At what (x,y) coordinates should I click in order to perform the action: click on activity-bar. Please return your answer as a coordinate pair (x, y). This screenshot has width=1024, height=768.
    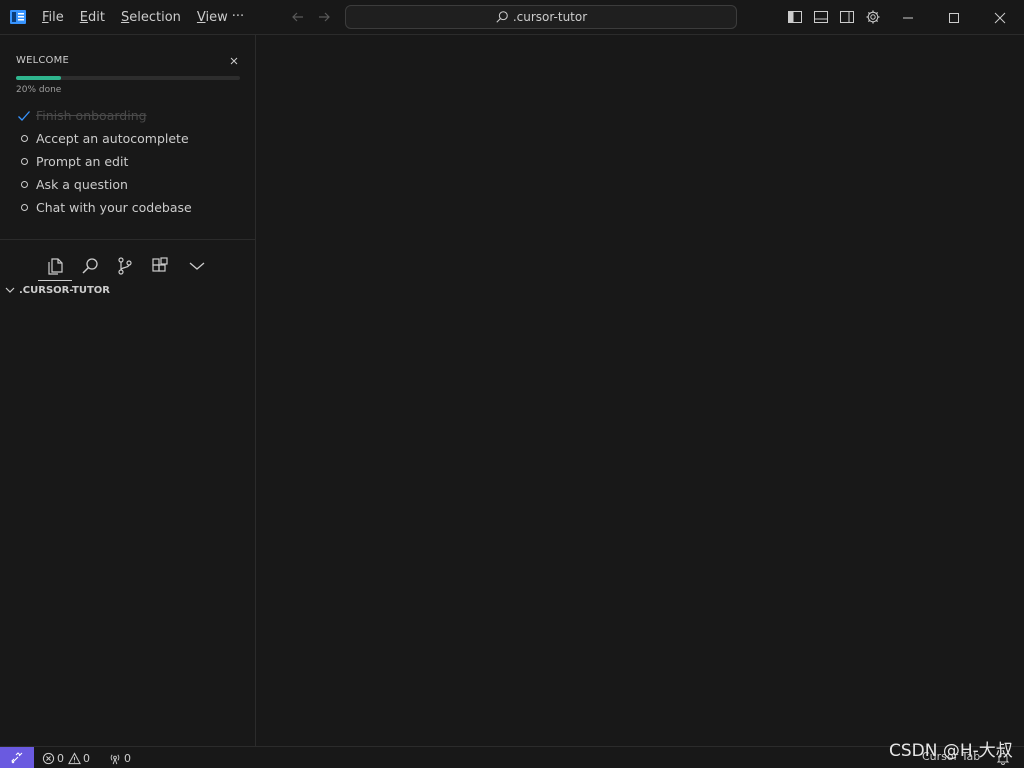
    Looking at the image, I should click on (127, 263).